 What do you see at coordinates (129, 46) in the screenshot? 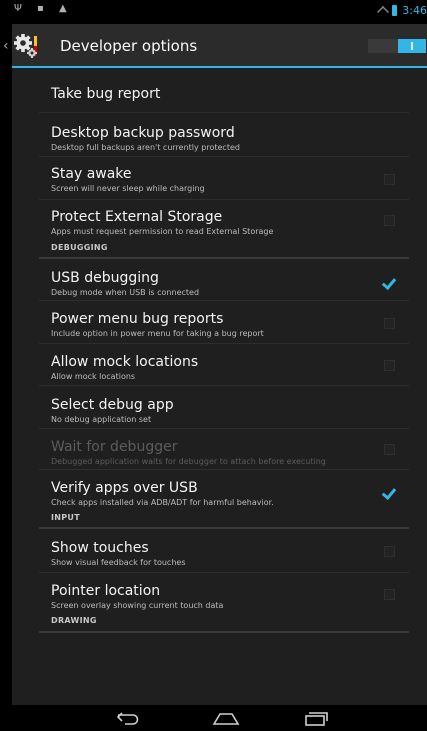
I see `page-title: Developer options` at bounding box center [129, 46].